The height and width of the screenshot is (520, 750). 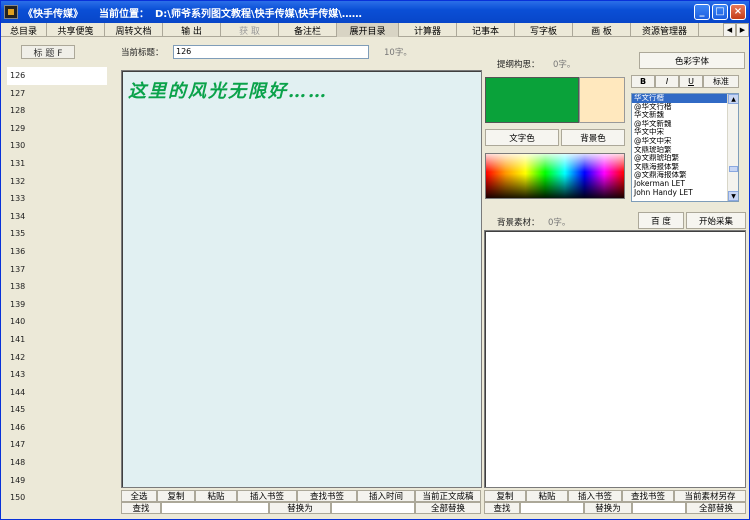 What do you see at coordinates (57, 322) in the screenshot?
I see `title-list-item: 140` at bounding box center [57, 322].